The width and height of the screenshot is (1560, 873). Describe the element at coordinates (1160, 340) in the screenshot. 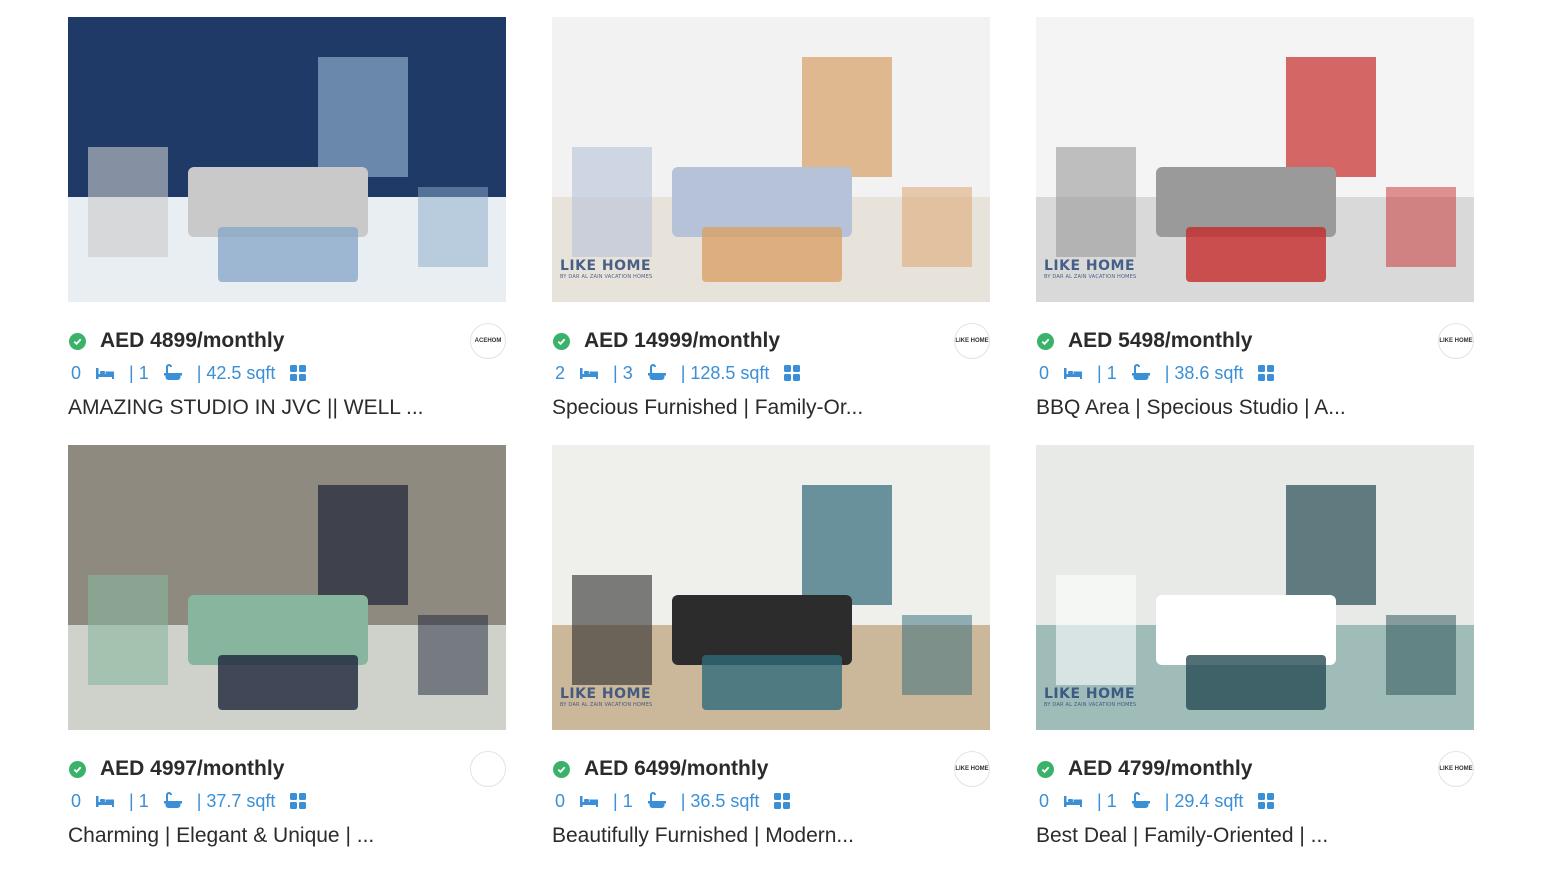

I see `listing-price: AED 5498/monthly` at that location.